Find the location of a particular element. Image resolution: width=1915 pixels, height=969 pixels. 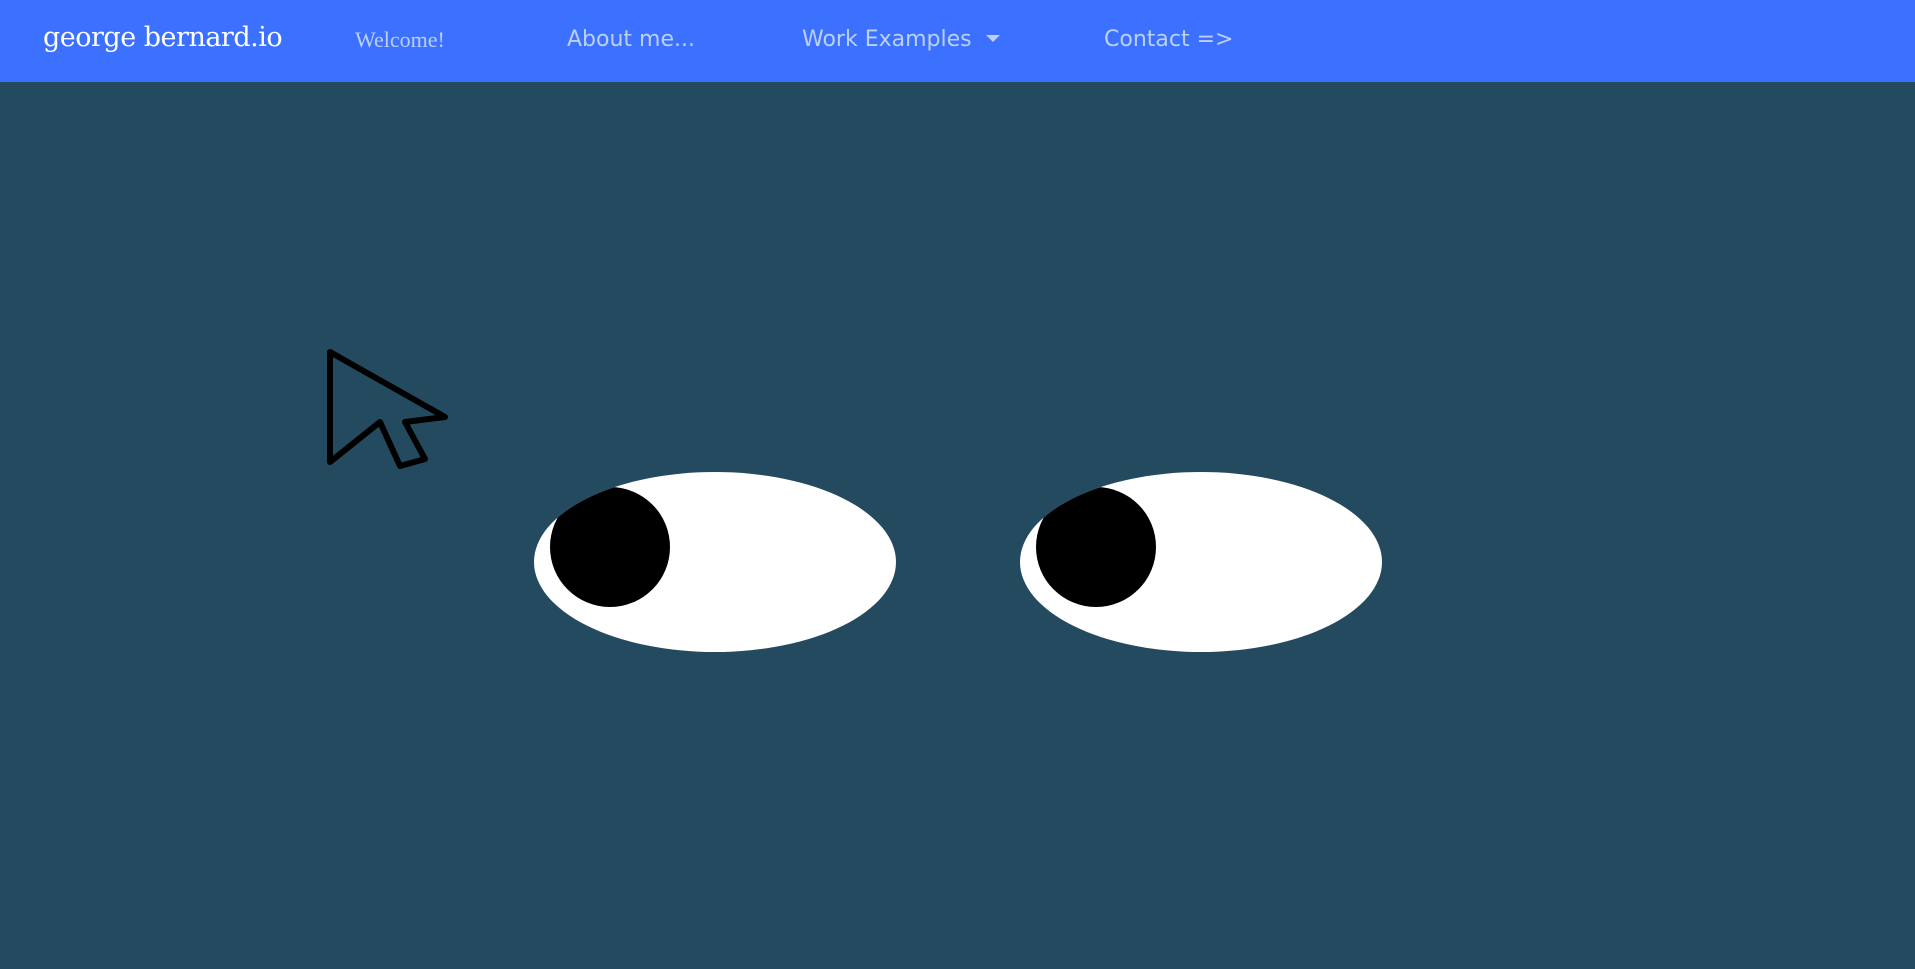

brand-link: george bernard.io is located at coordinates (163, 37).